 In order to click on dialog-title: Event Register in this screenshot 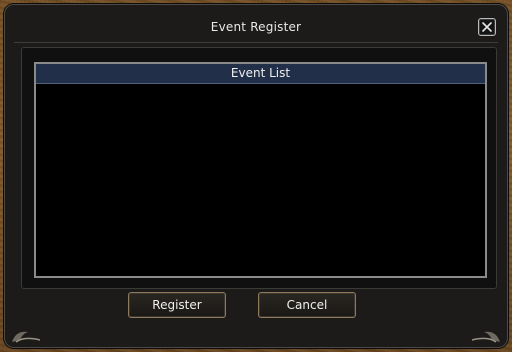, I will do `click(256, 27)`.